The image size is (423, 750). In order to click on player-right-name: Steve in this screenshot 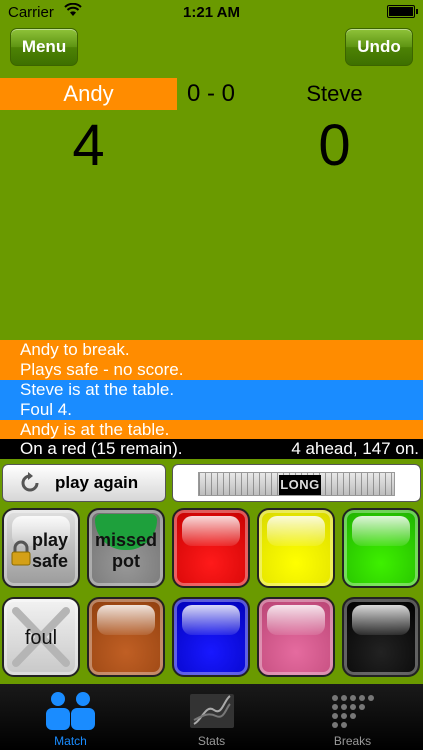, I will do `click(334, 93)`.